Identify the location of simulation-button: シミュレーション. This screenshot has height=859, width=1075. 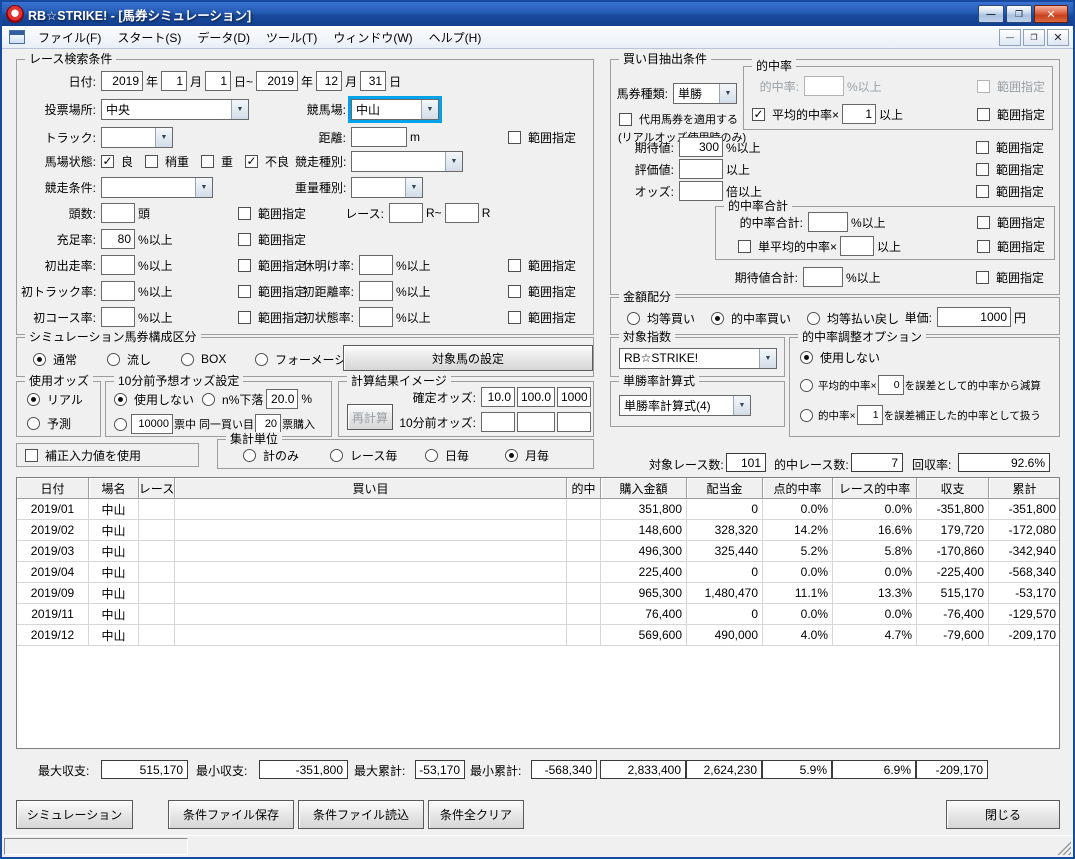
(74, 814).